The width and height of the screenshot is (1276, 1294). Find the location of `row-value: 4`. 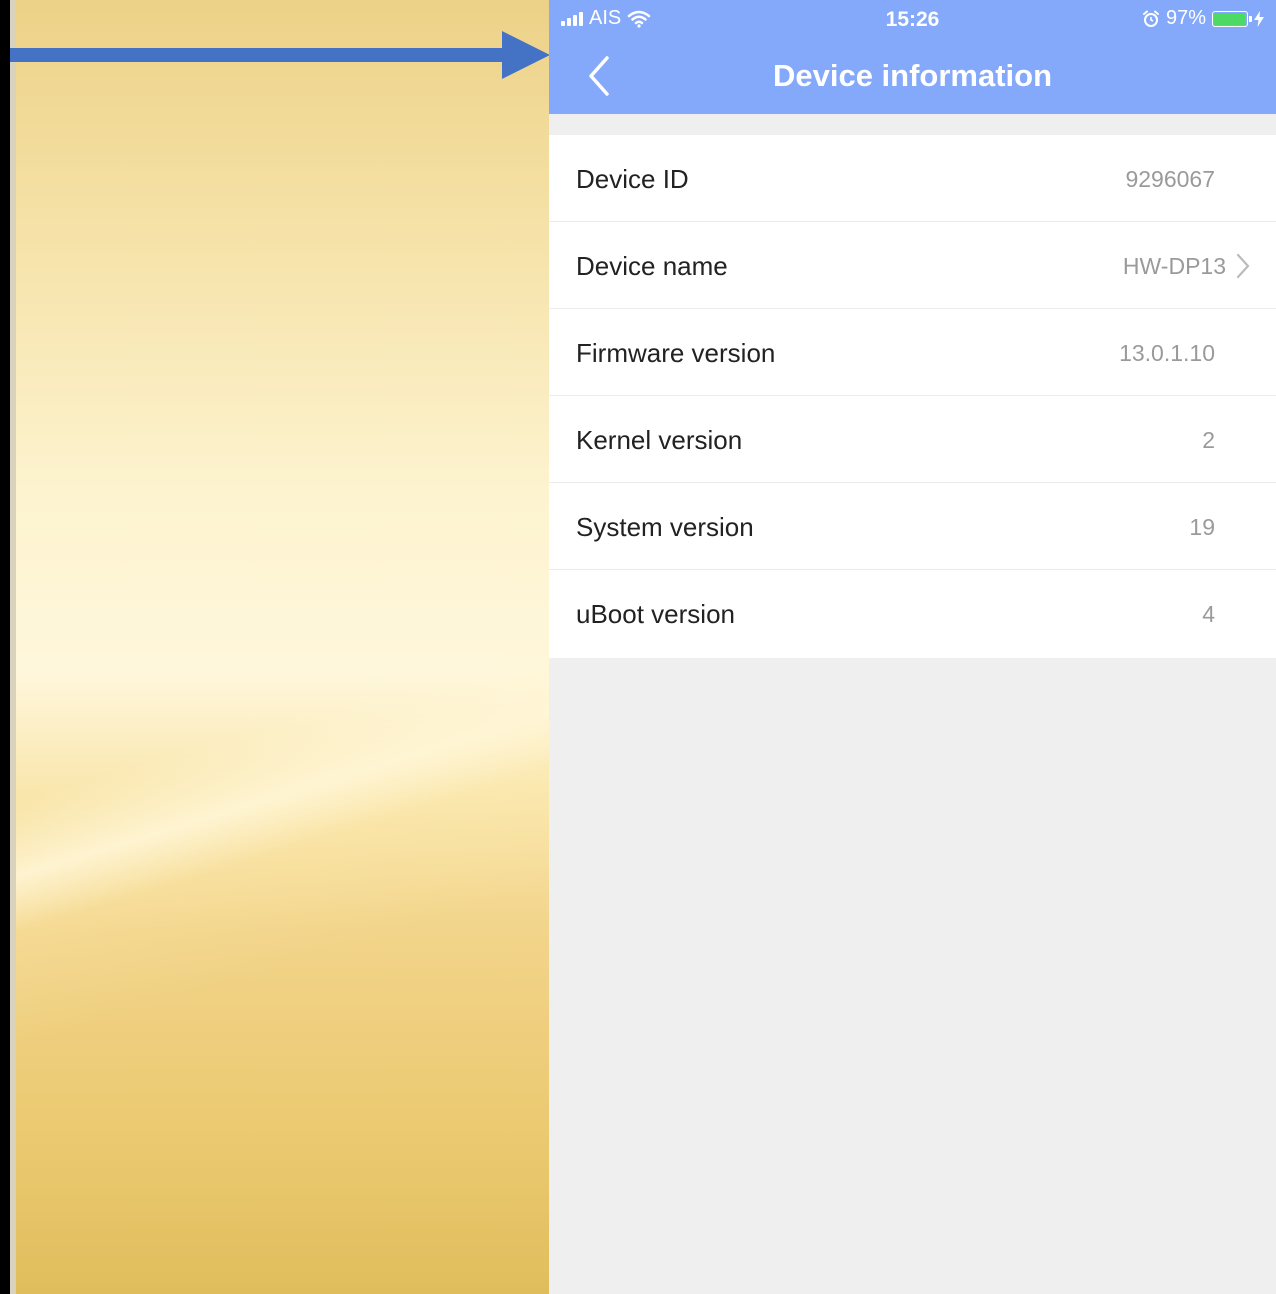

row-value: 4 is located at coordinates (1208, 614).